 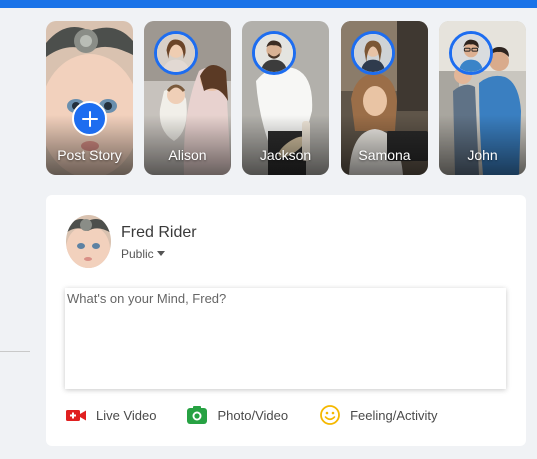 I want to click on plus-icon, so click(x=89, y=118).